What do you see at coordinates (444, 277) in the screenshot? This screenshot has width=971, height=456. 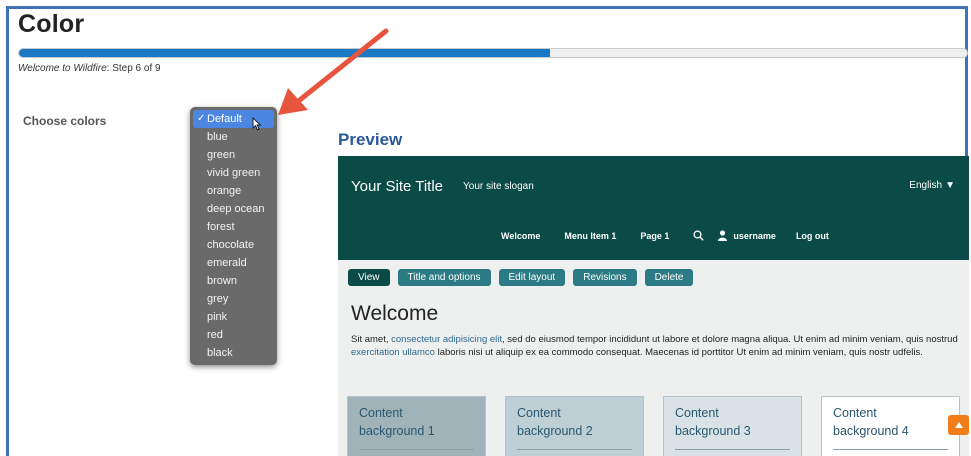 I see `tab-title-and-options: Title and options` at bounding box center [444, 277].